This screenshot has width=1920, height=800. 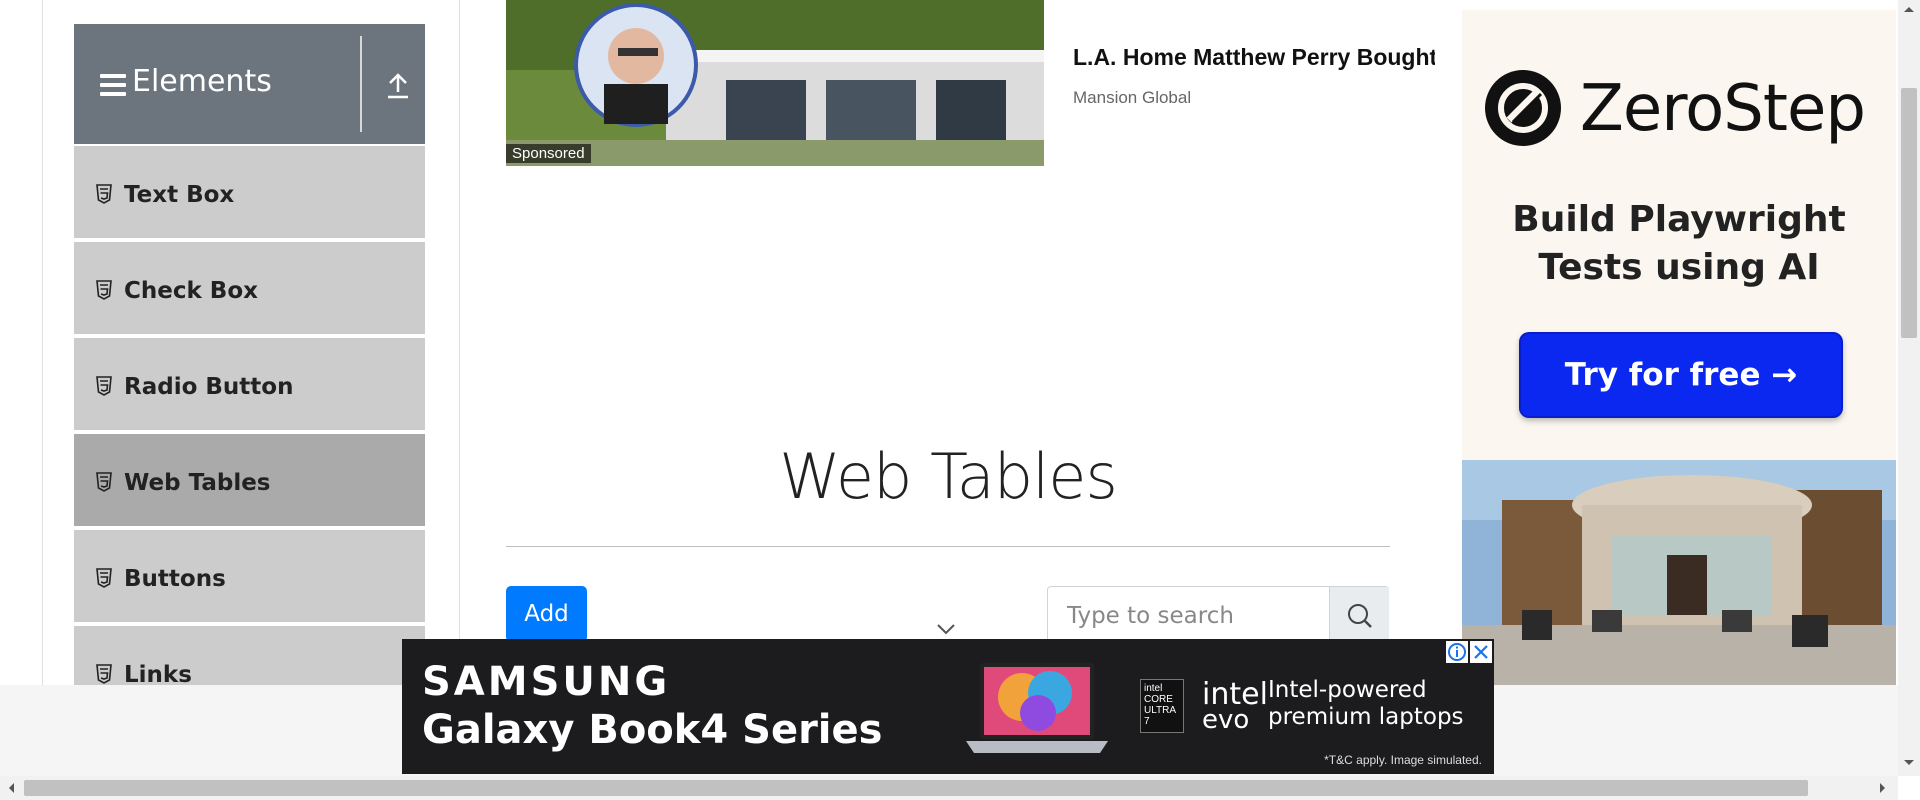 What do you see at coordinates (1037, 708) in the screenshot?
I see `laptop-image` at bounding box center [1037, 708].